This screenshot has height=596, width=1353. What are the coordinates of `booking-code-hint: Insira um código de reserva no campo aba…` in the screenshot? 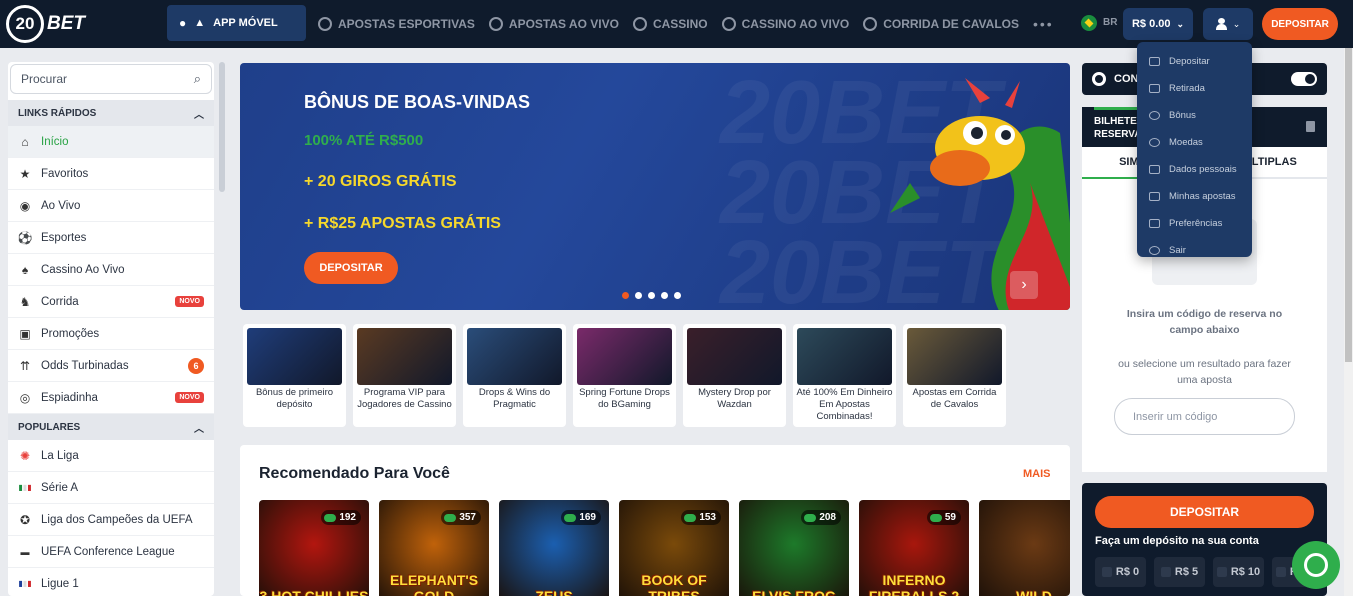 It's located at (1204, 322).